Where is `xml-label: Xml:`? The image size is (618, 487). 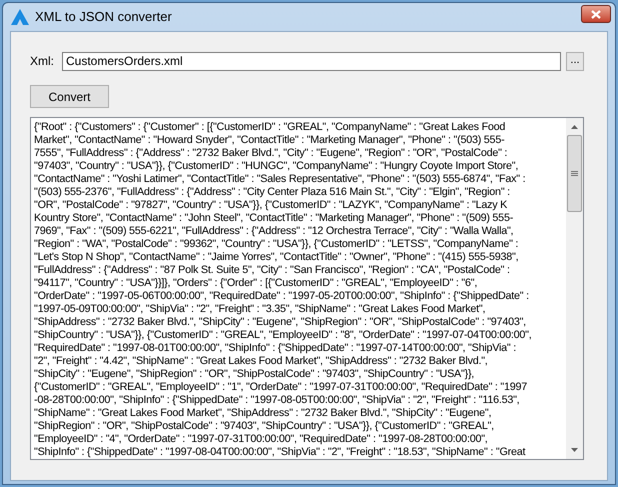
xml-label: Xml: is located at coordinates (42, 61).